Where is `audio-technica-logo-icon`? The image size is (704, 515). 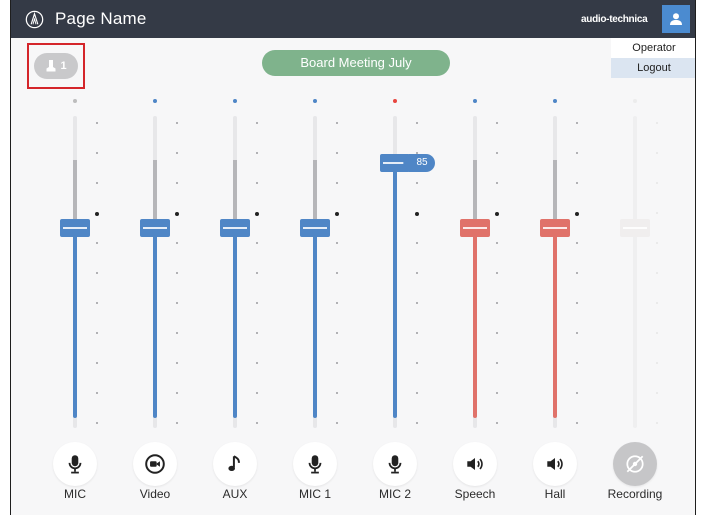
audio-technica-logo-icon is located at coordinates (34, 19).